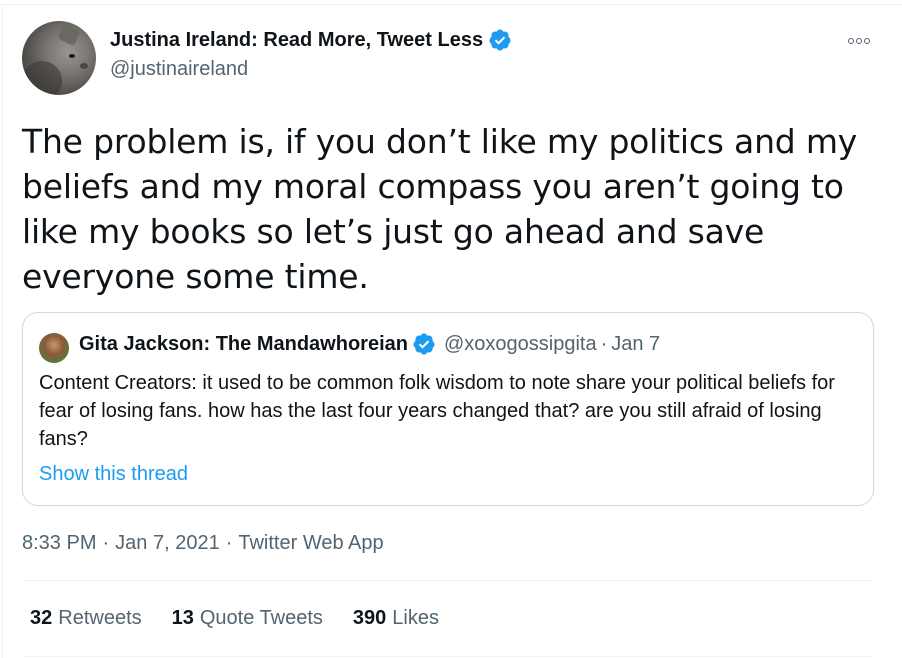  What do you see at coordinates (113, 474) in the screenshot?
I see `show-thread-link: Show this thread` at bounding box center [113, 474].